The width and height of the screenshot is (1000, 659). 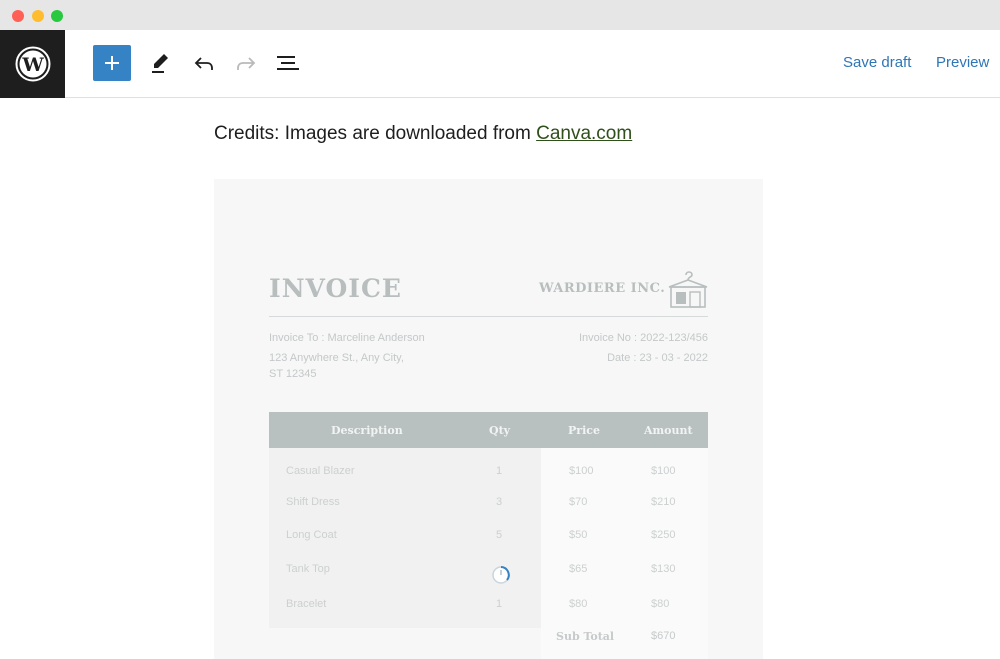 What do you see at coordinates (500, 430) in the screenshot?
I see `column-qty: Qty` at bounding box center [500, 430].